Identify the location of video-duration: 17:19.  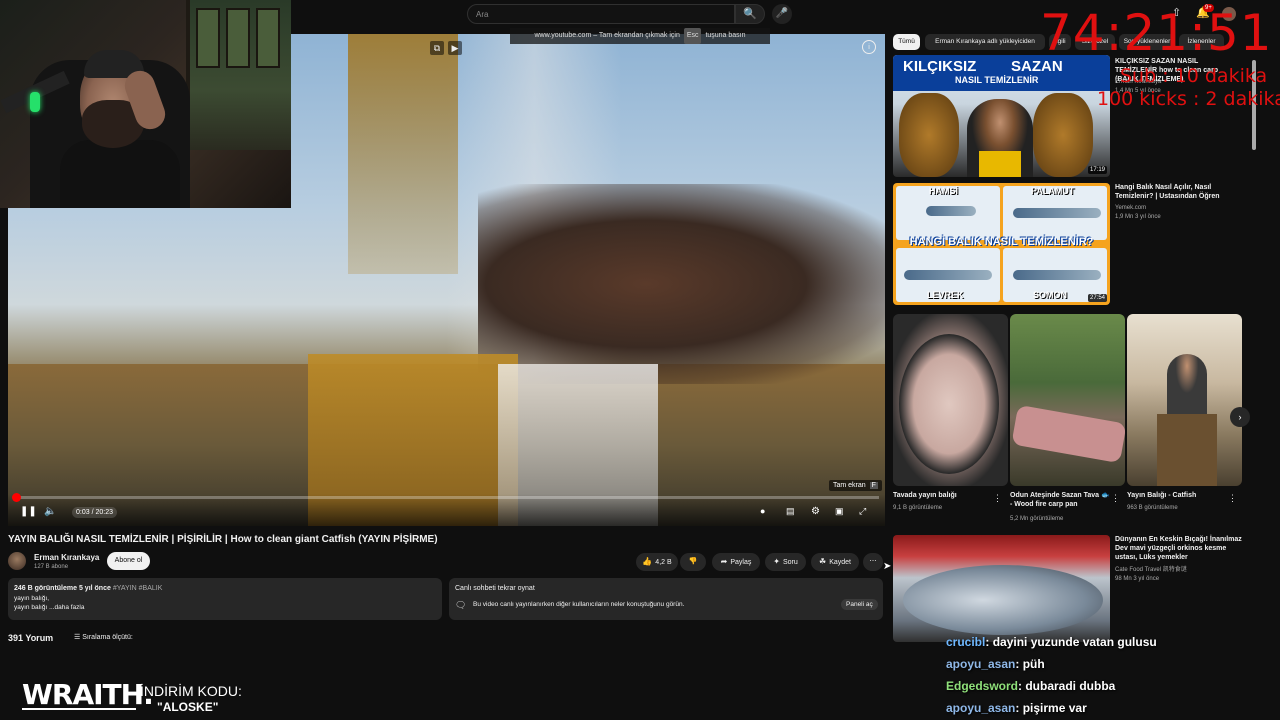
(1097, 170).